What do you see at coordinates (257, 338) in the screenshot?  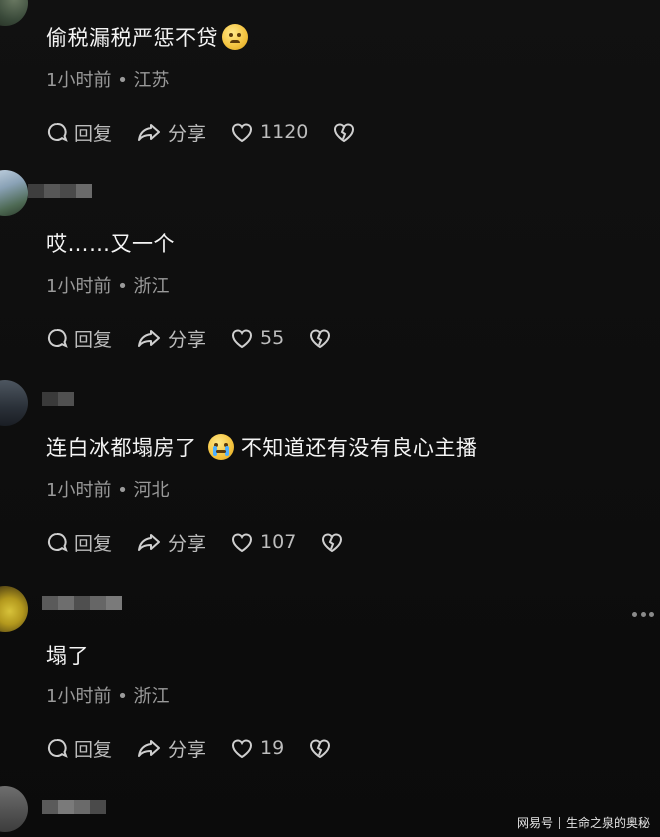 I see `like-button: 55` at bounding box center [257, 338].